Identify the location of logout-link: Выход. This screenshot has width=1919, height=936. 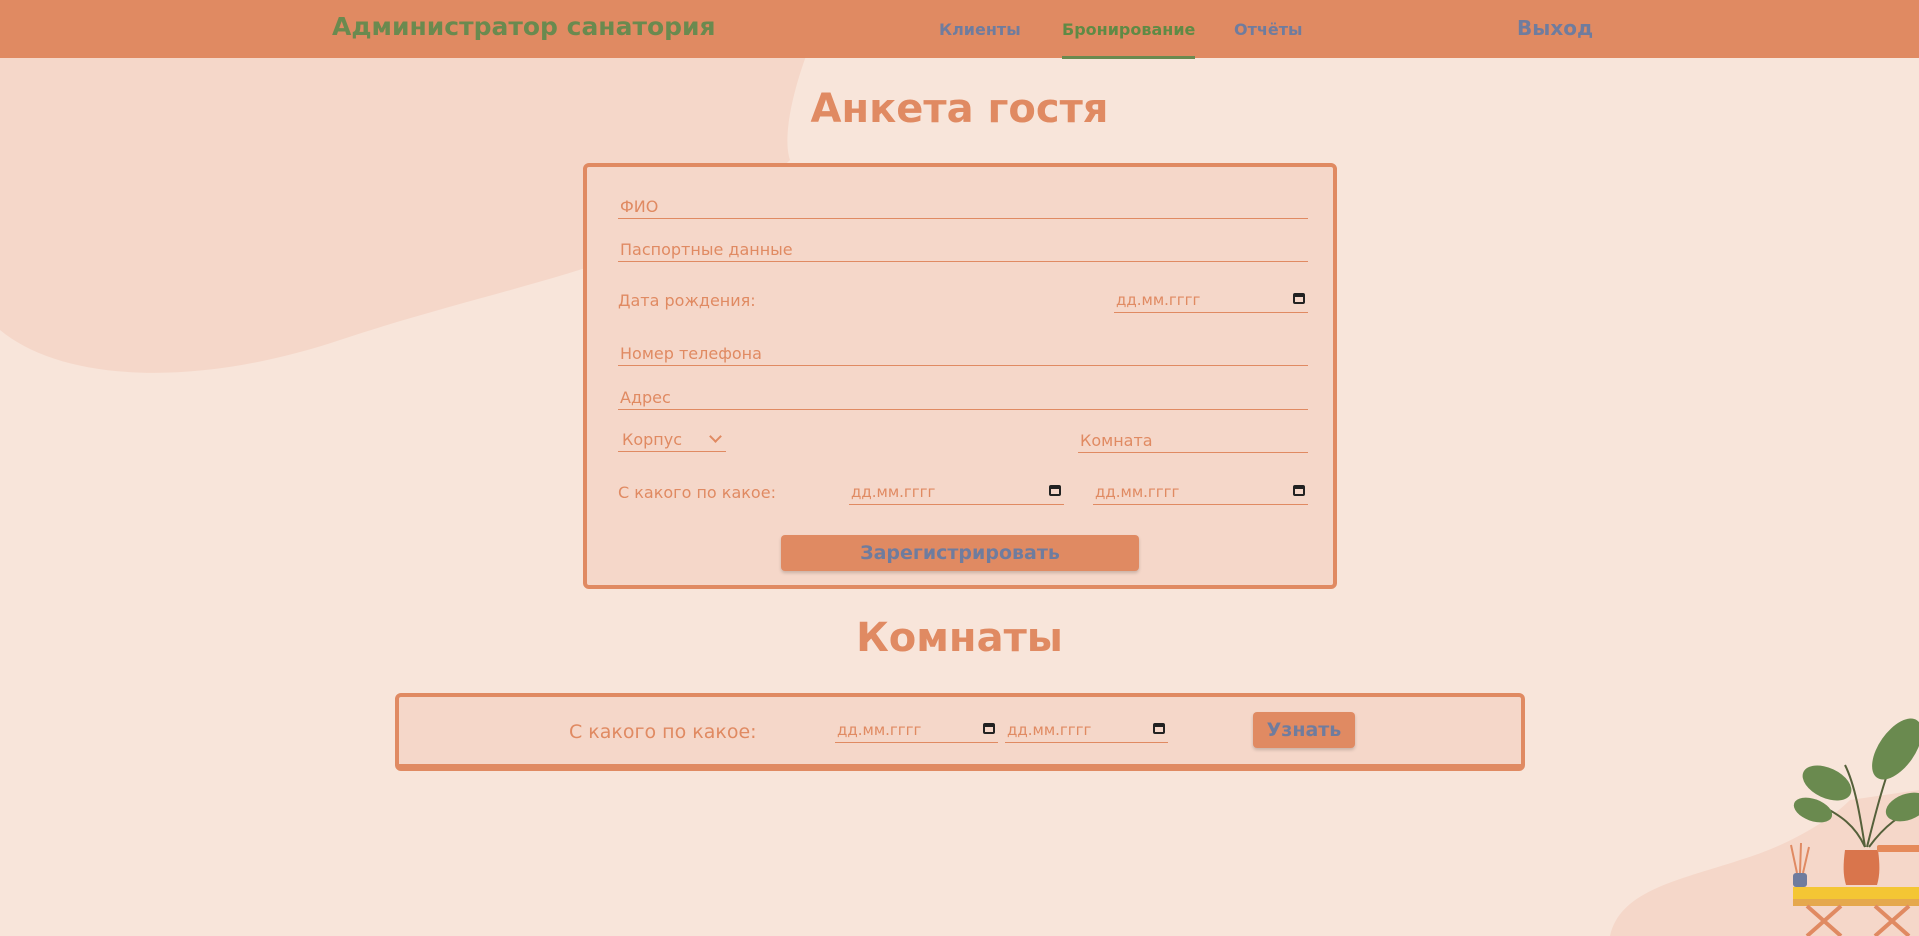
(1555, 28).